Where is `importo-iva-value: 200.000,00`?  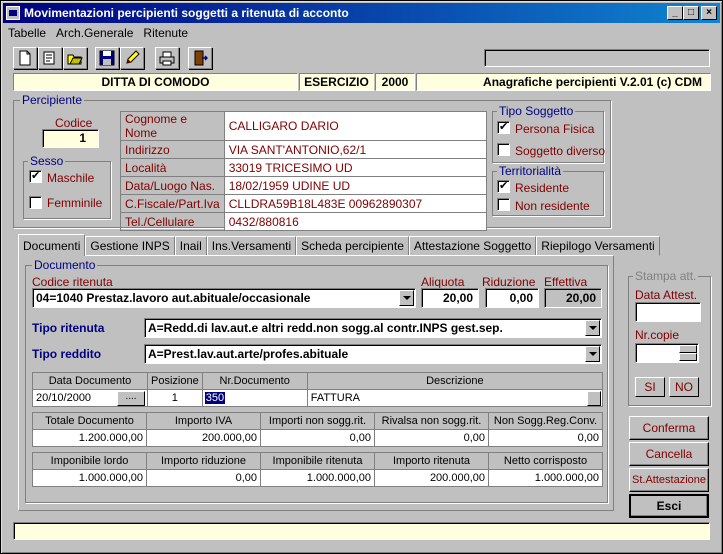
importo-iva-value: 200.000,00 is located at coordinates (203, 438).